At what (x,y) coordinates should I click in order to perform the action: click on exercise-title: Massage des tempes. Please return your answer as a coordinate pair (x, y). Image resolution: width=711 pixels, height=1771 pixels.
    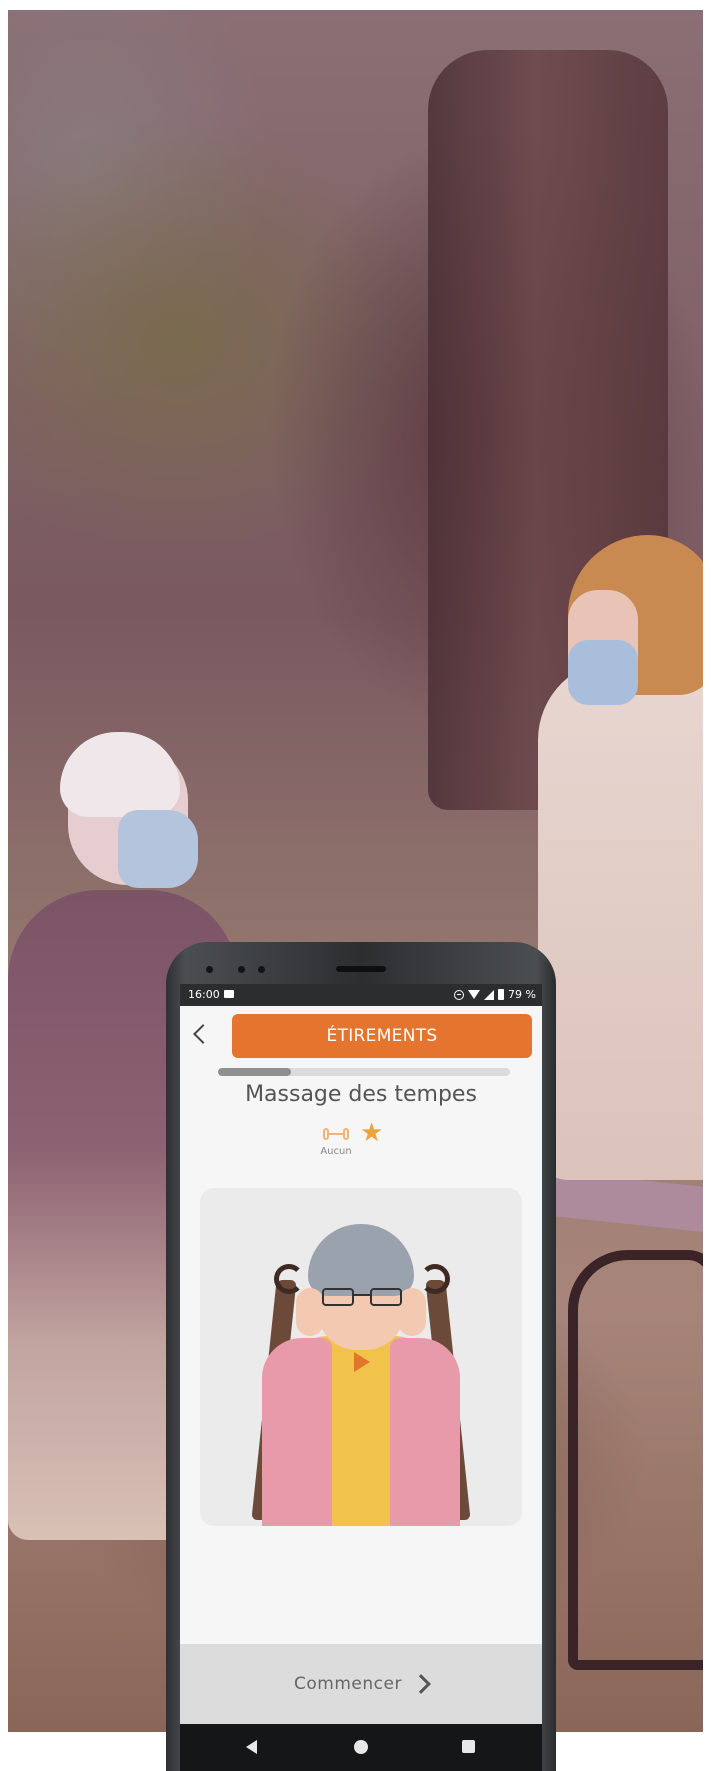
    Looking at the image, I should click on (361, 1094).